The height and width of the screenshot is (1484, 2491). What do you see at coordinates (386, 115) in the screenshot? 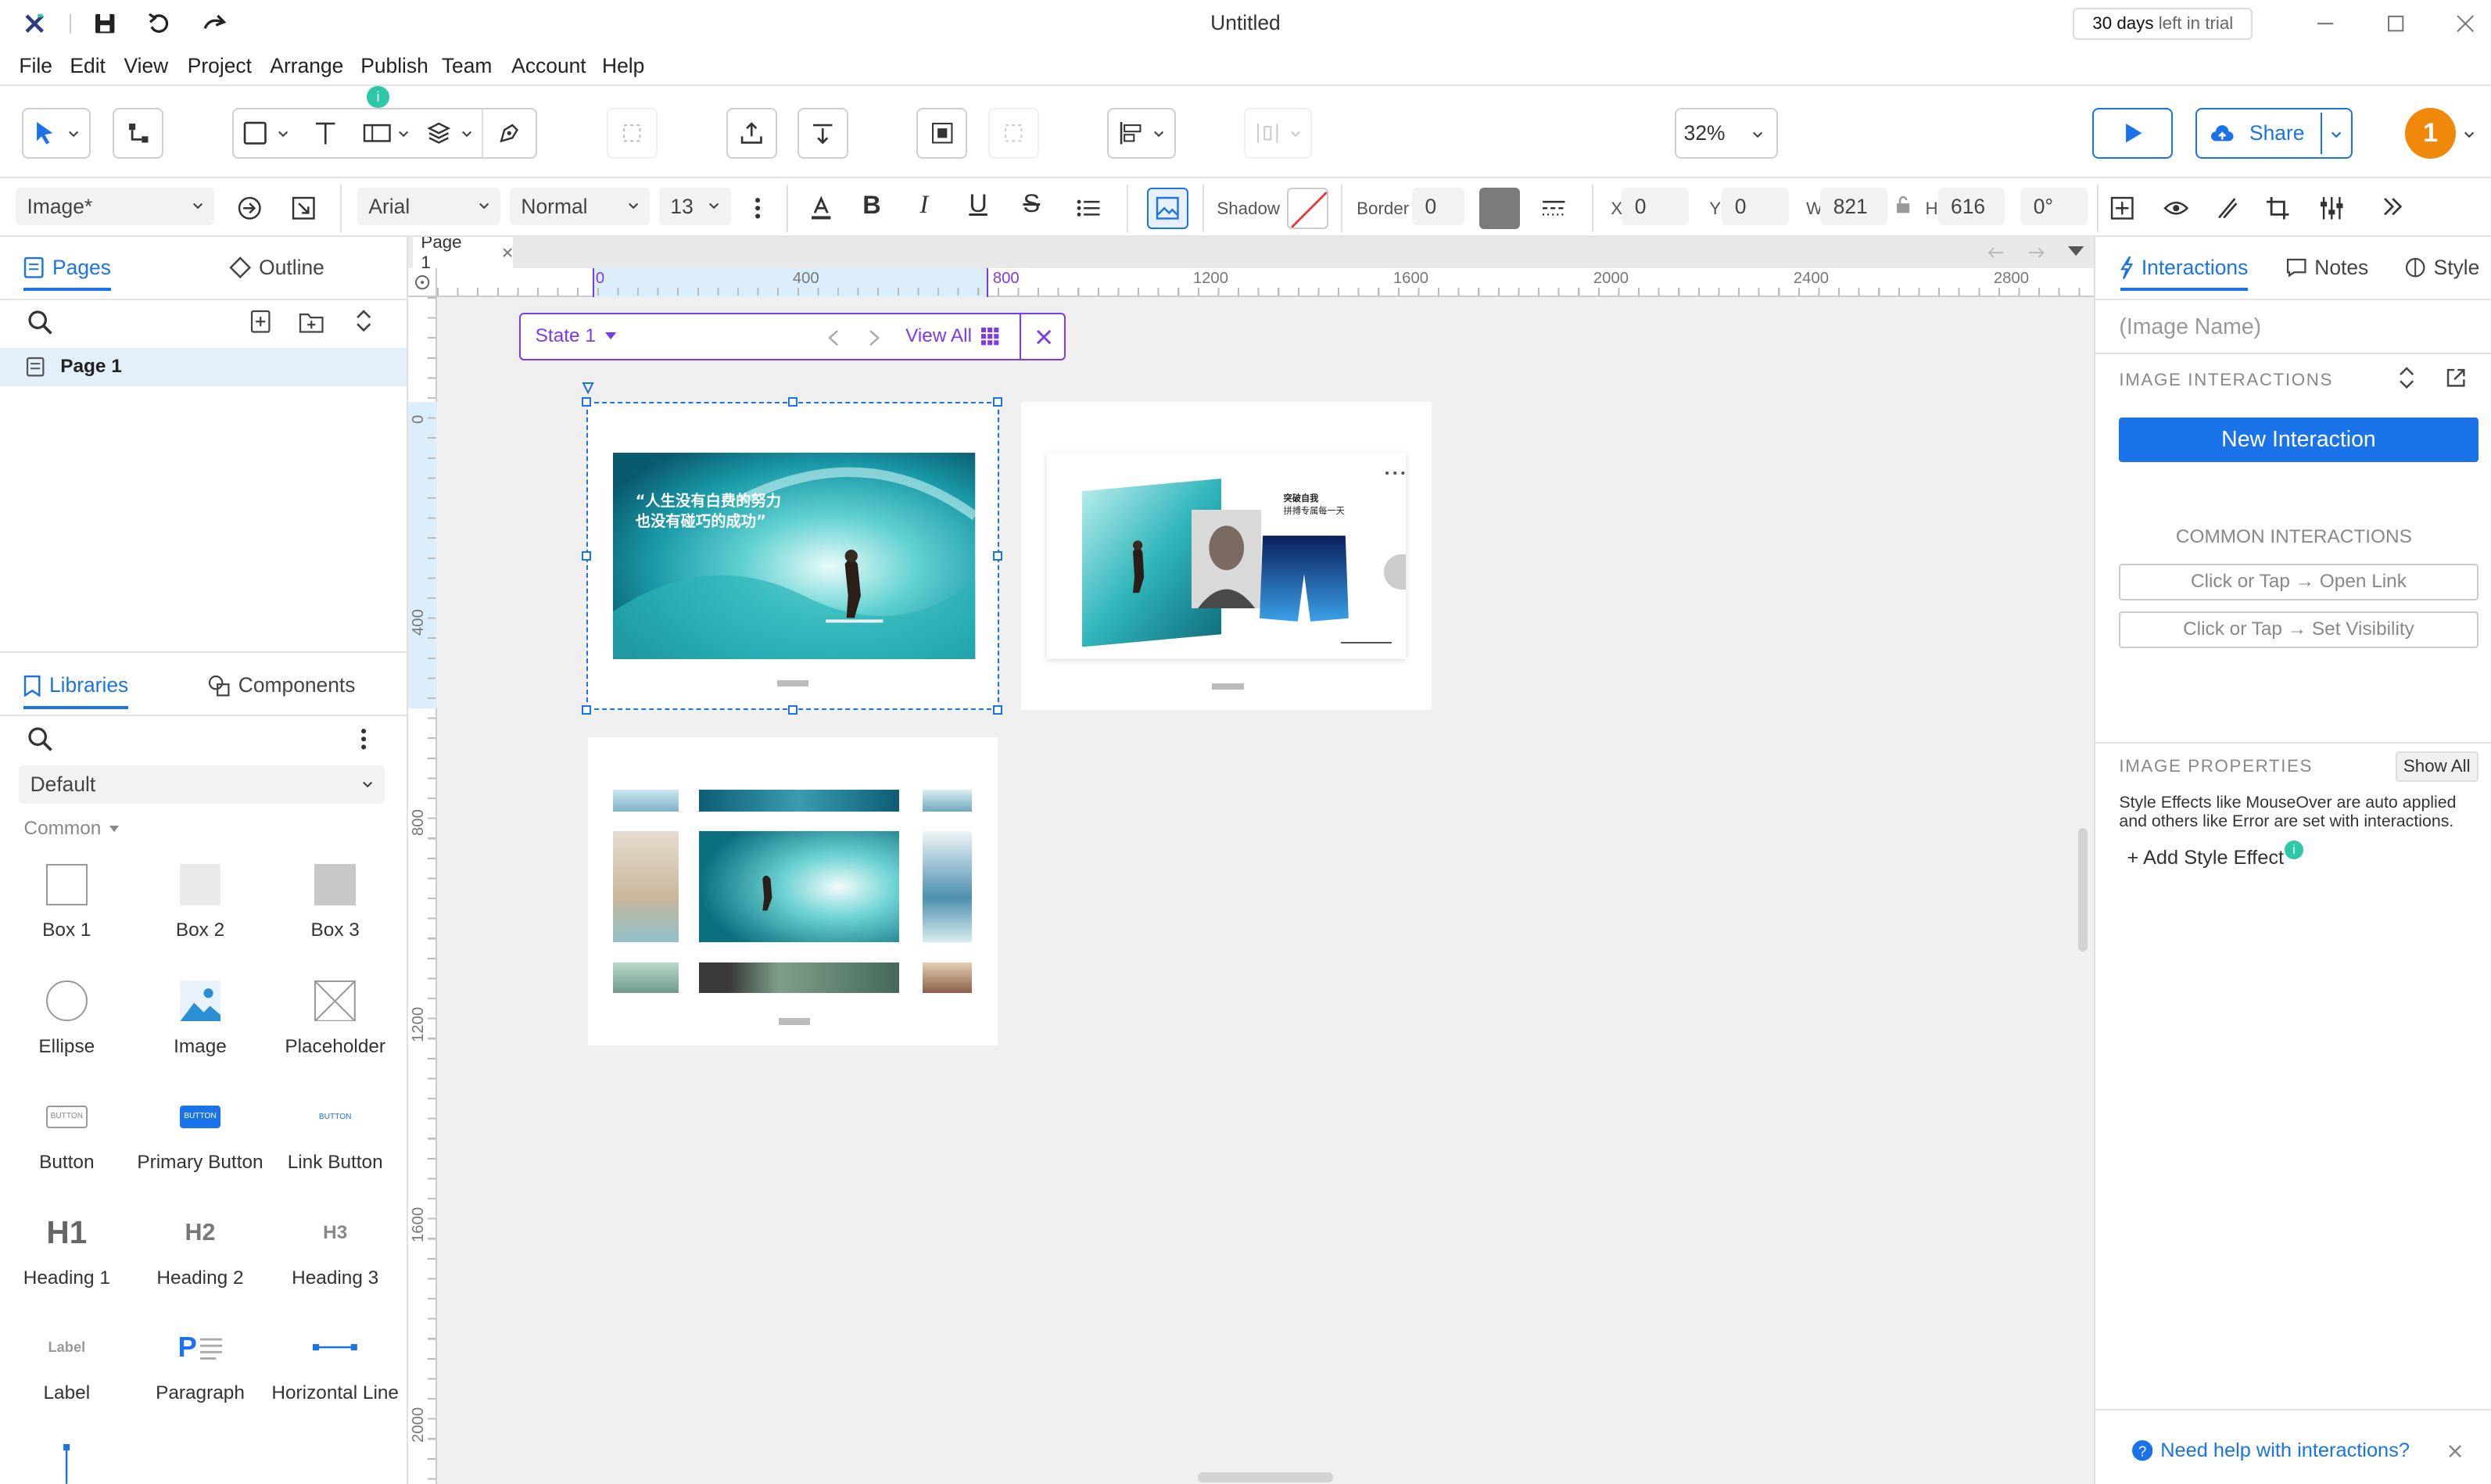
I see `dynamic-panel-tool: i` at bounding box center [386, 115].